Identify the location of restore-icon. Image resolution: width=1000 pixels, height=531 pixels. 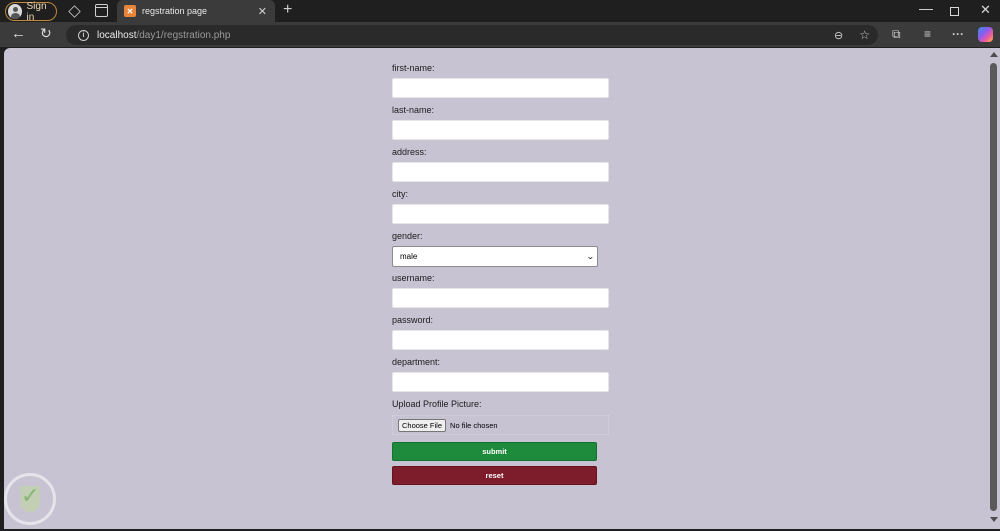
(954, 11).